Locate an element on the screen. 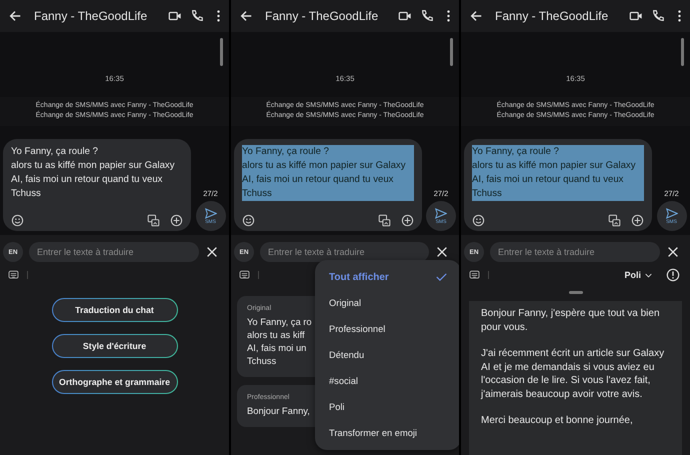 This screenshot has height=455, width=690. ai-action-button: Traduction du chat is located at coordinates (115, 310).